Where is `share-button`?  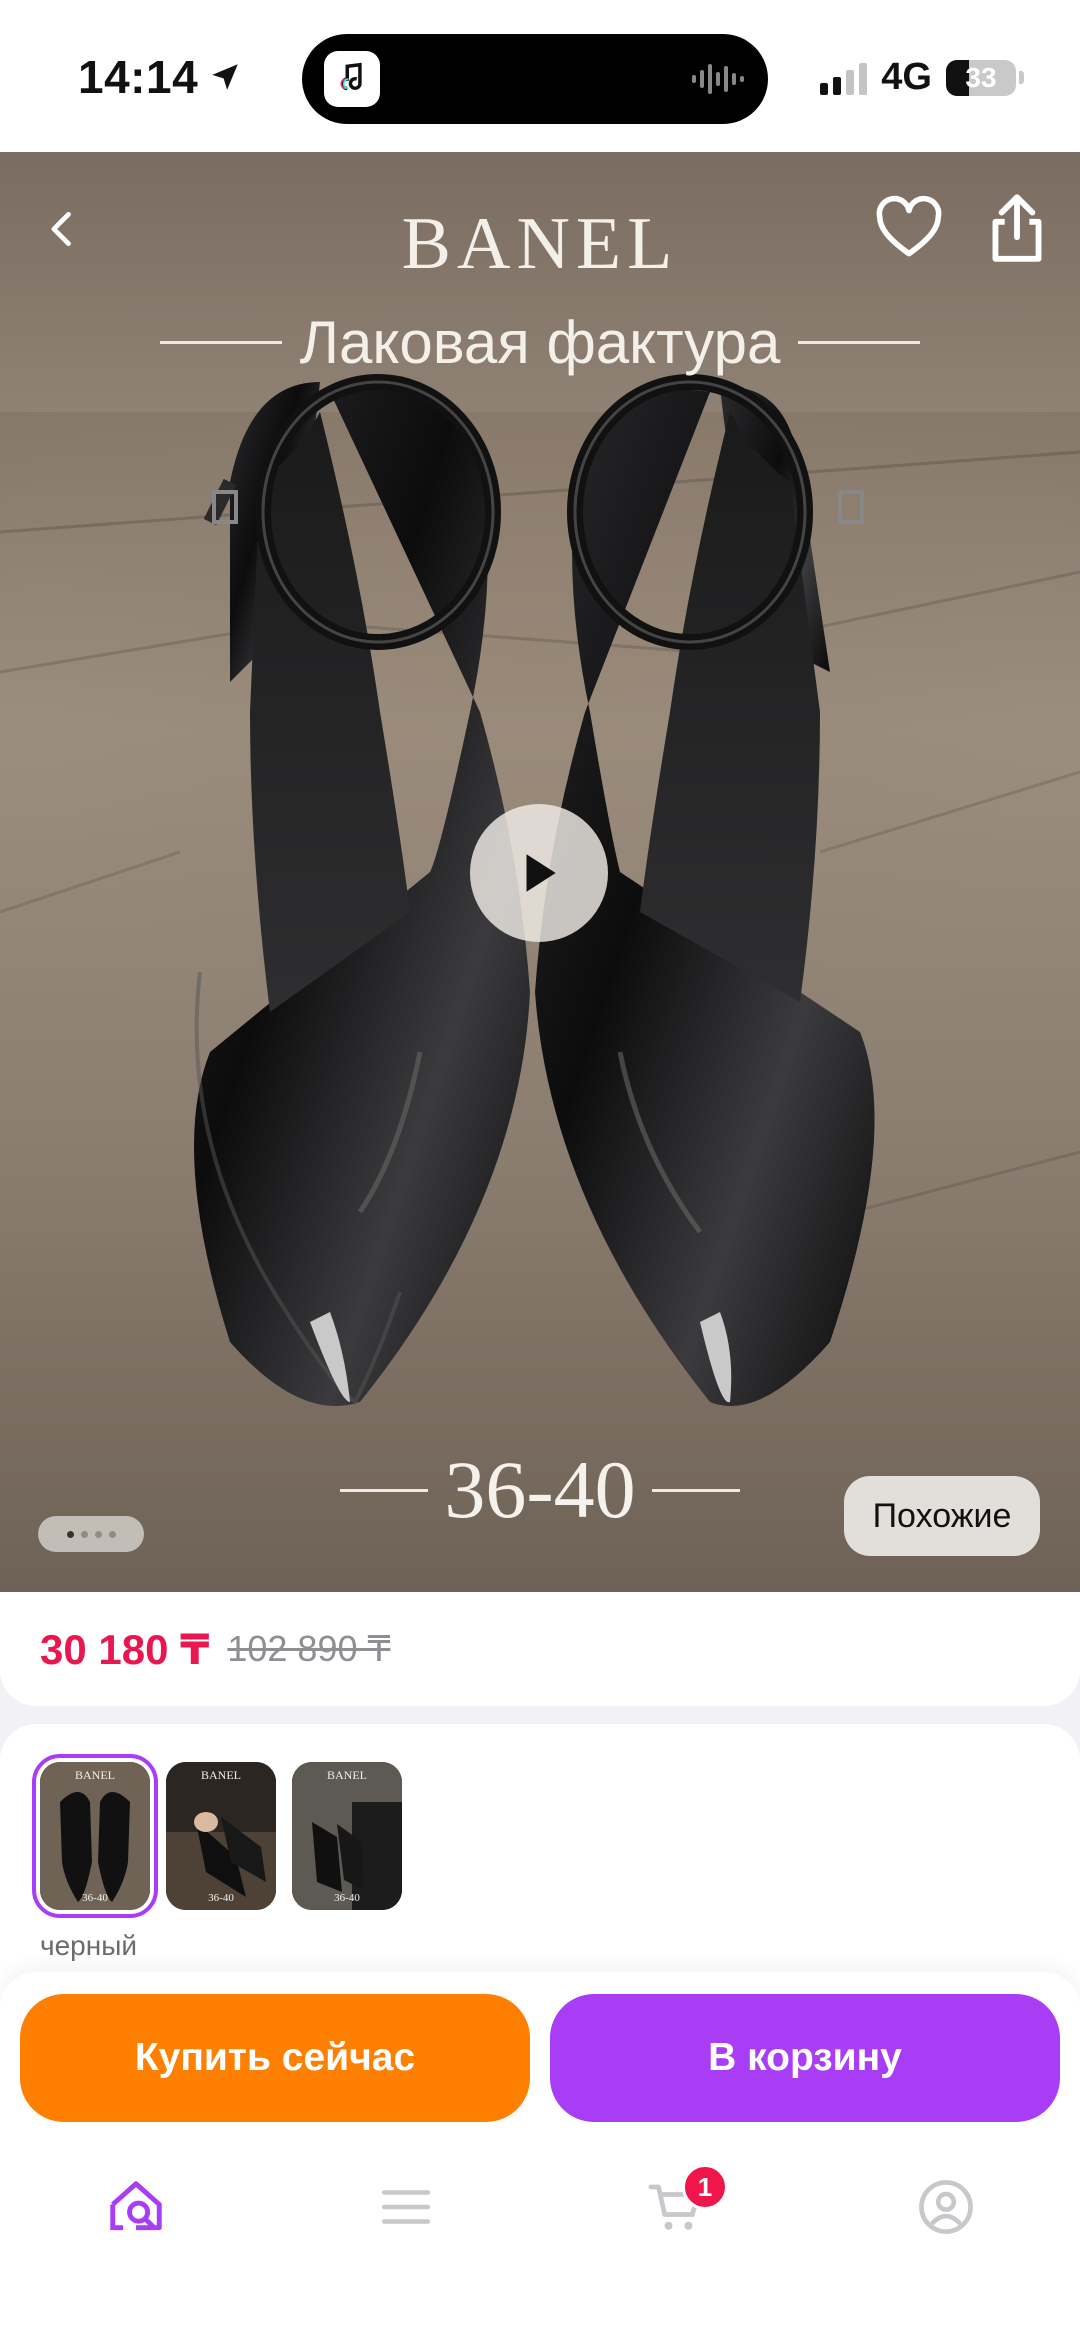
share-button is located at coordinates (1017, 228).